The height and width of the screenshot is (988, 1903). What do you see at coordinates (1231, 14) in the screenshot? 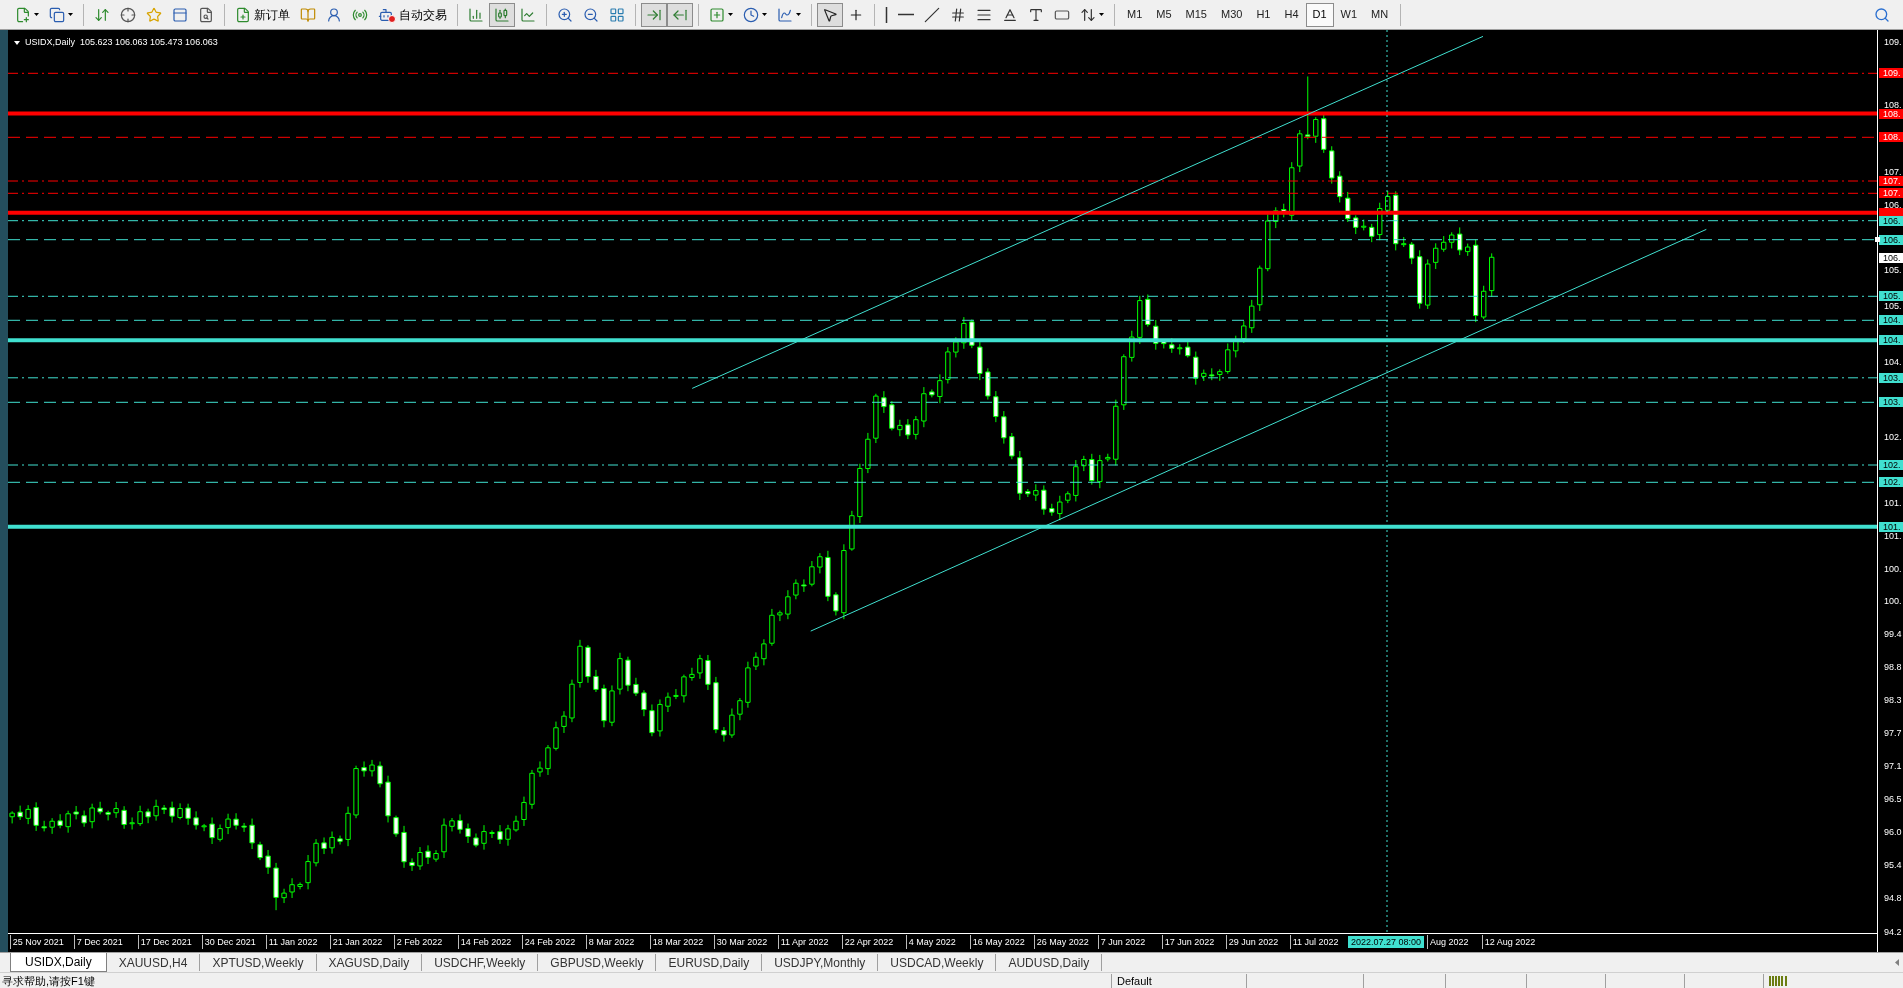
I see `timeframe-button: M30` at bounding box center [1231, 14].